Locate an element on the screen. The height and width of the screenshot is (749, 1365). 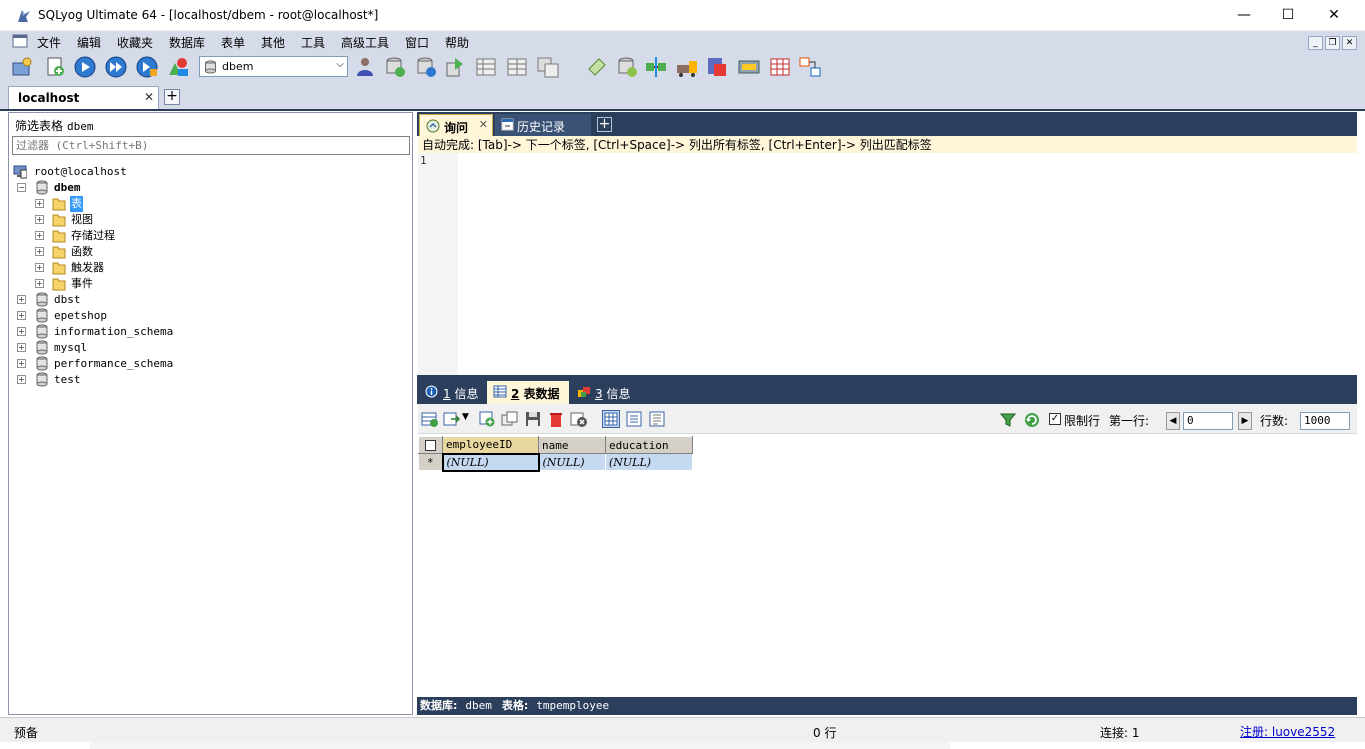
tab-history: 历史记录 is located at coordinates (543, 125).